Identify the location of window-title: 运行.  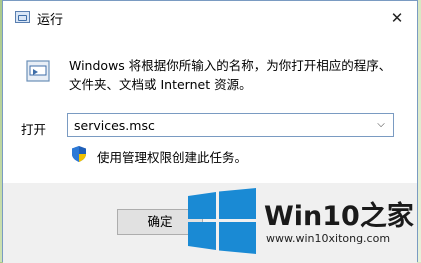
(50, 20).